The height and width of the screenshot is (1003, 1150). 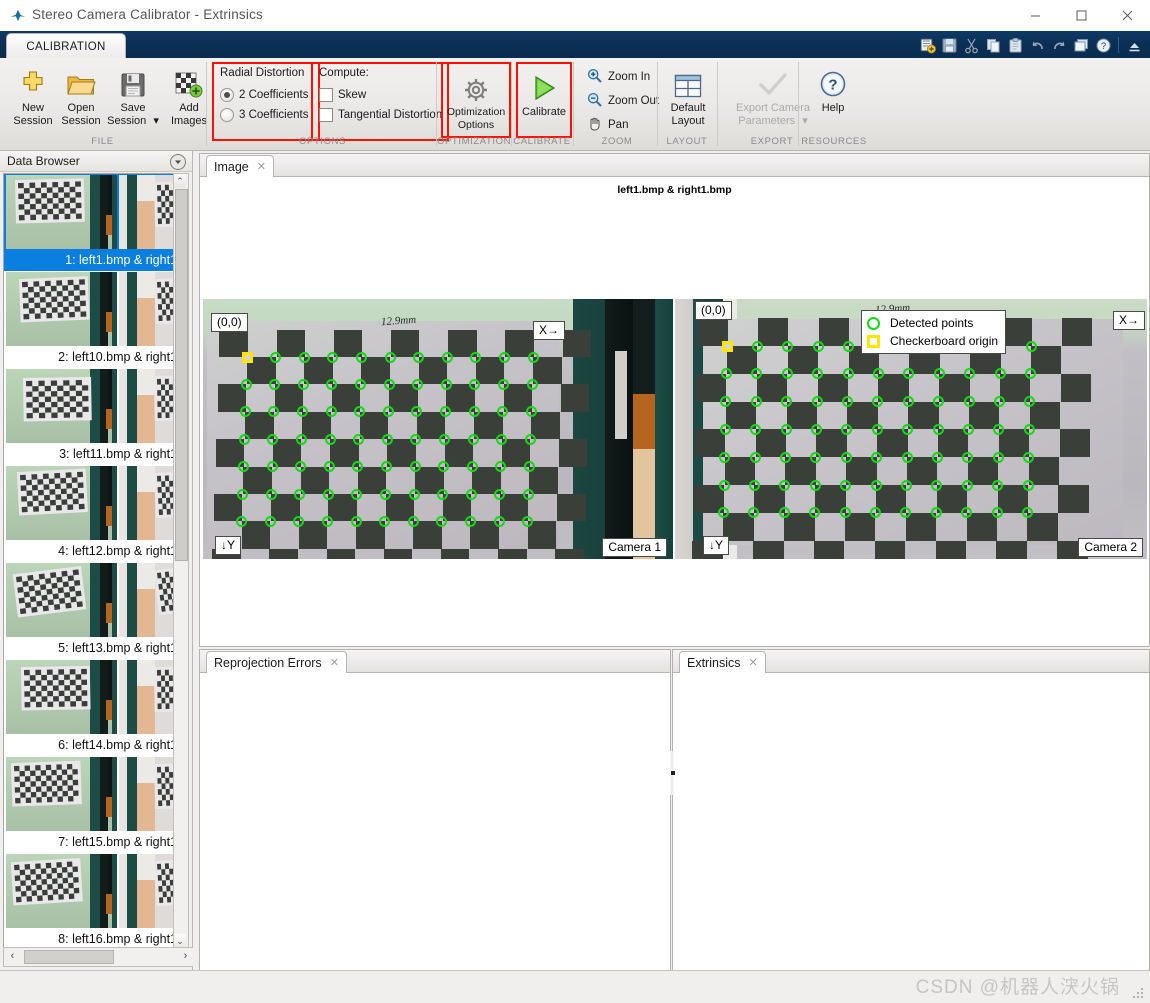 What do you see at coordinates (672, 773) in the screenshot?
I see `panel-splitter` at bounding box center [672, 773].